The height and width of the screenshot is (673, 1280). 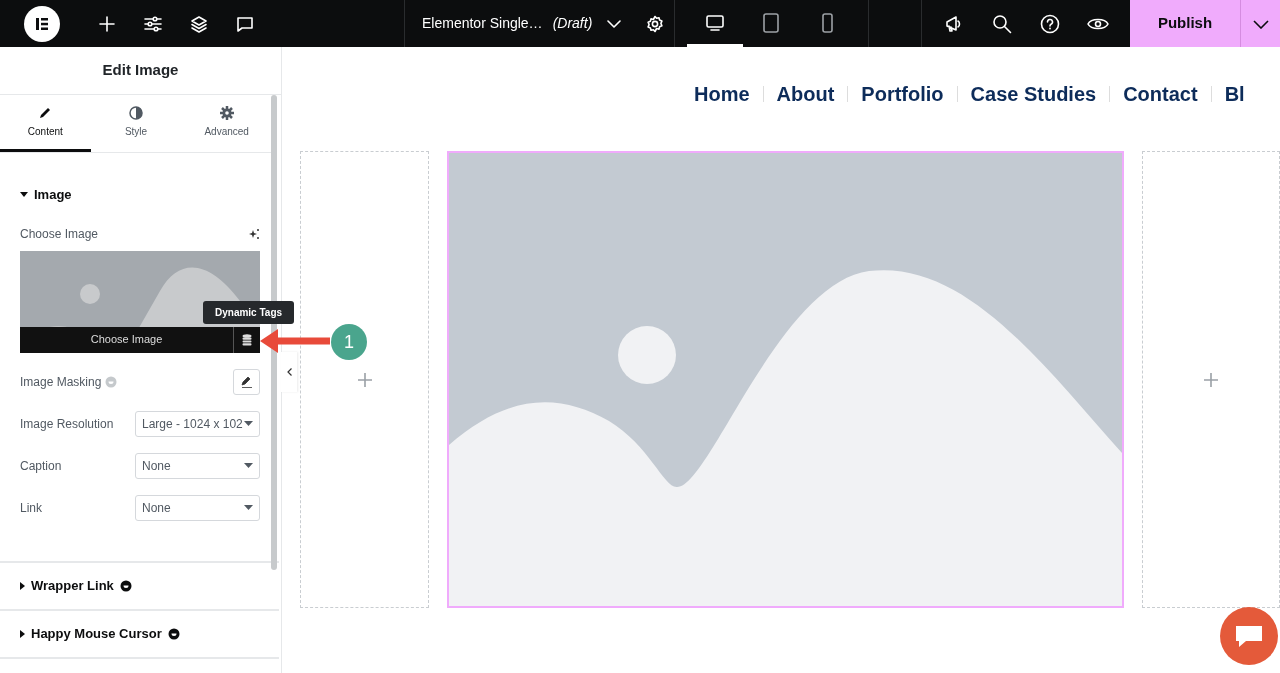 What do you see at coordinates (902, 94) in the screenshot?
I see `nav-link: Portfolio` at bounding box center [902, 94].